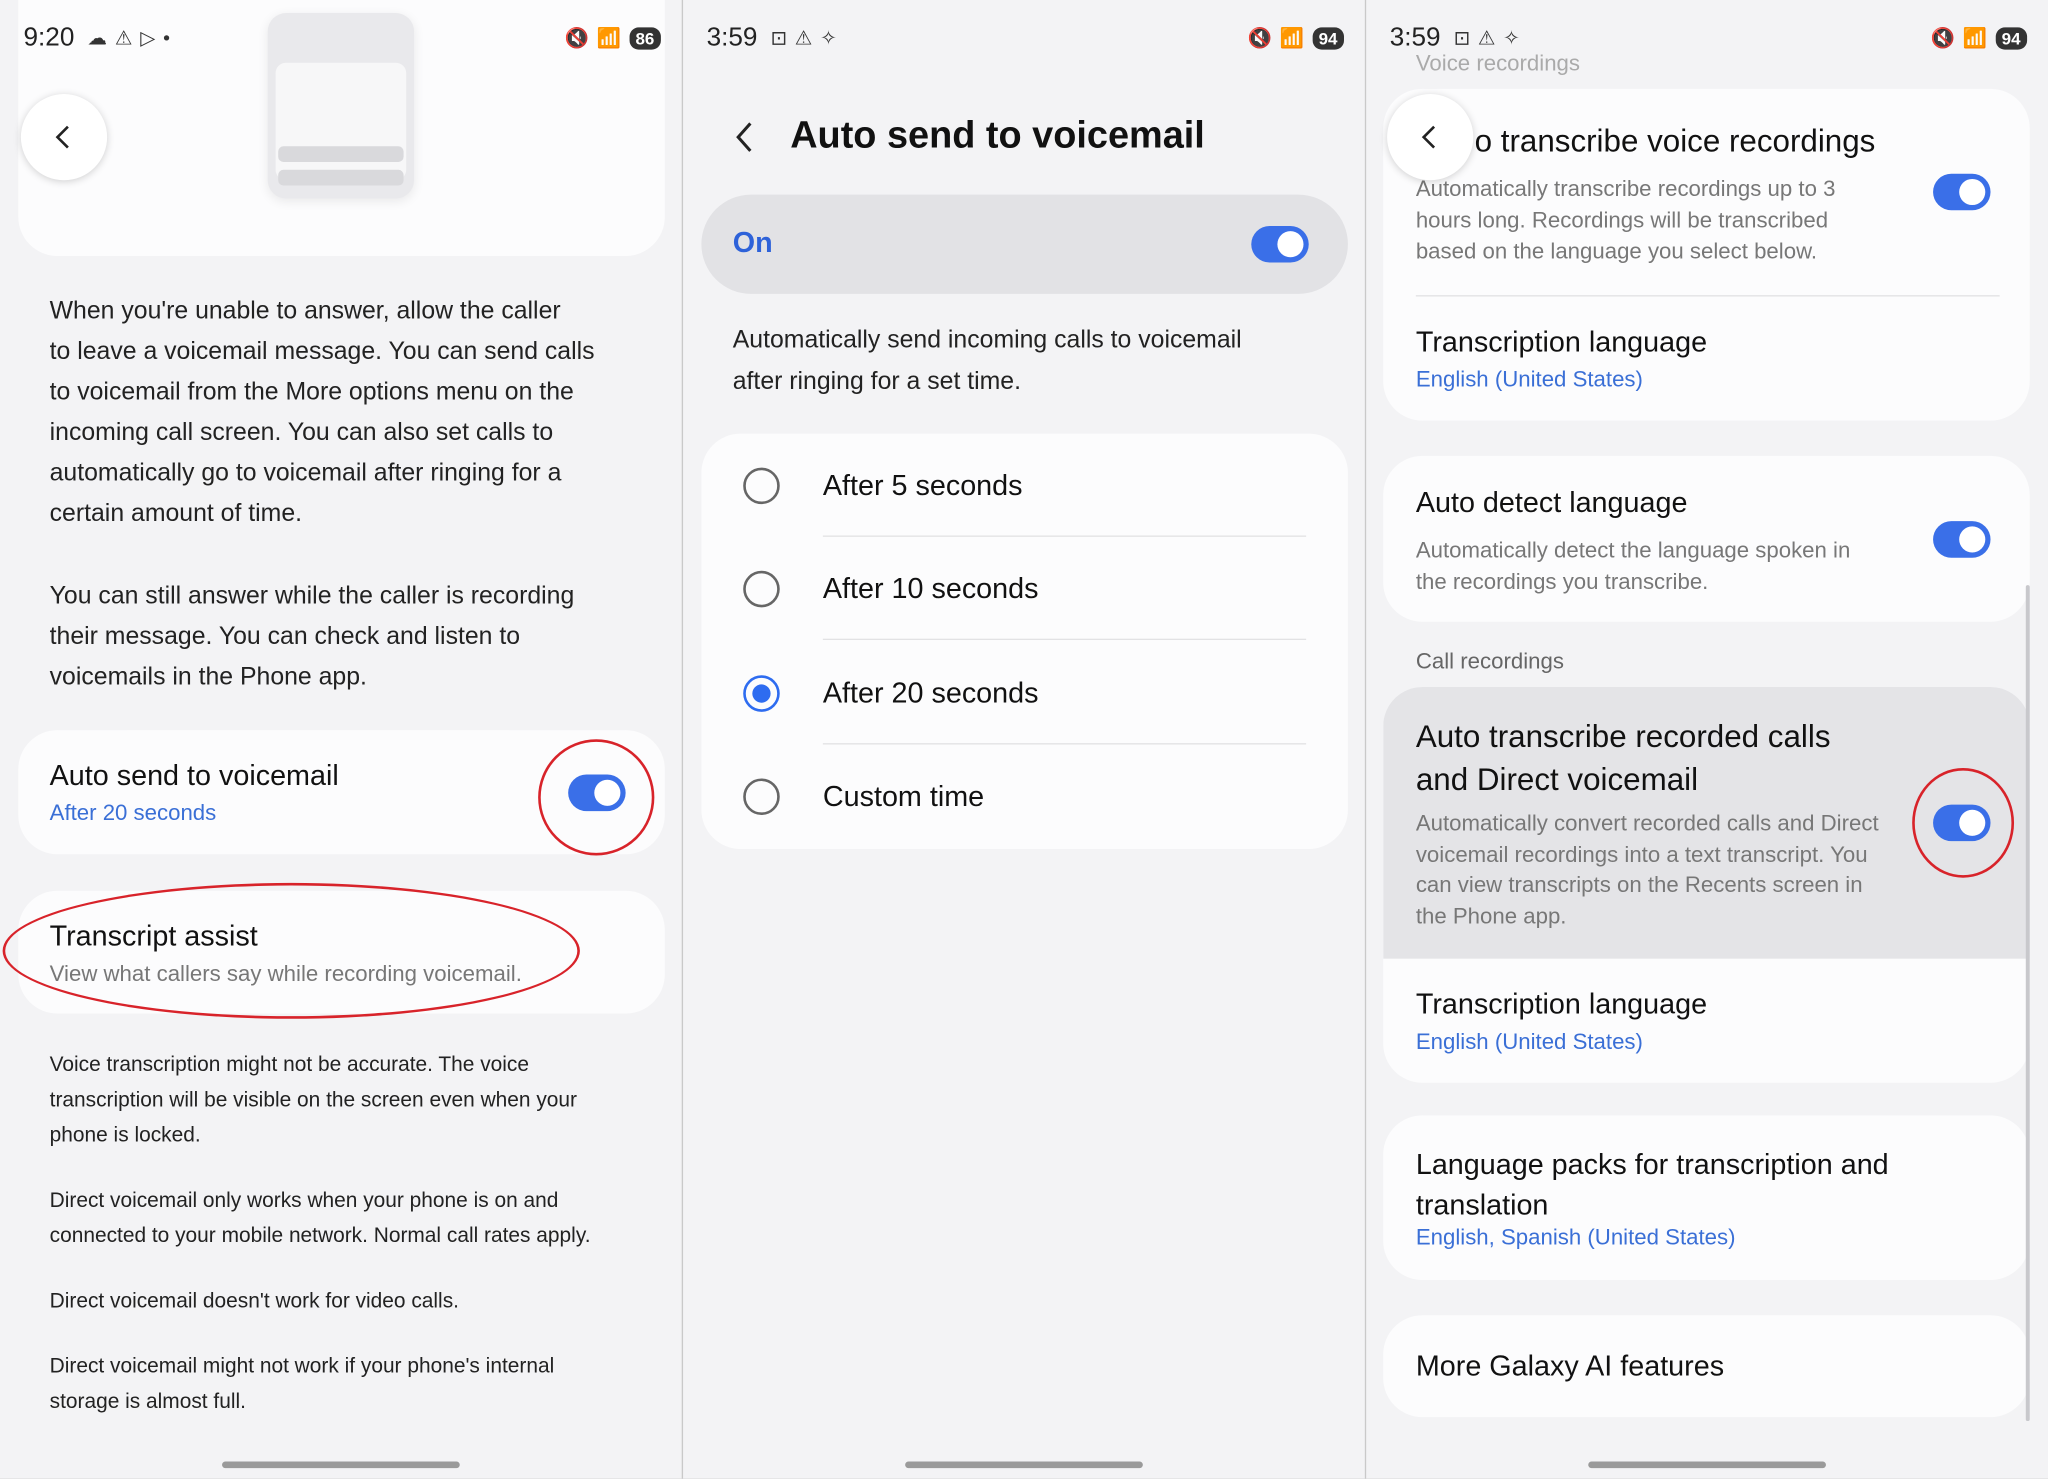 This screenshot has width=2048, height=1479. Describe the element at coordinates (1570, 1365) in the screenshot. I see `more-galaxy-ai-title: More Galaxy AI features` at that location.